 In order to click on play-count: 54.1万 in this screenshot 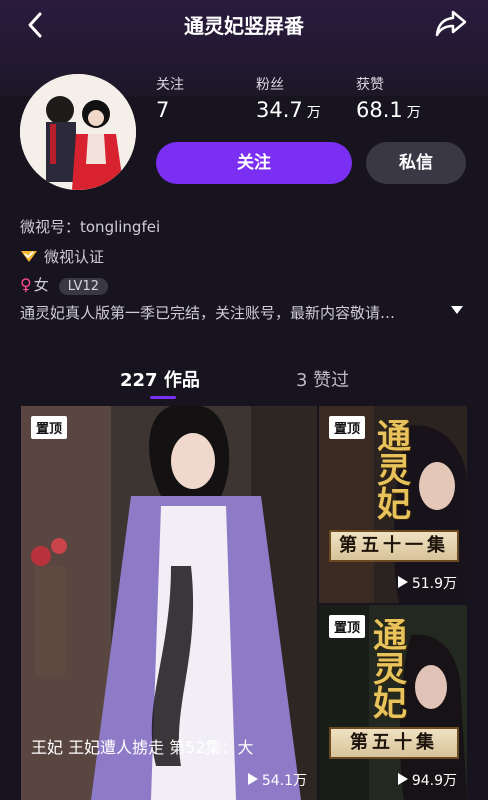, I will do `click(277, 780)`.